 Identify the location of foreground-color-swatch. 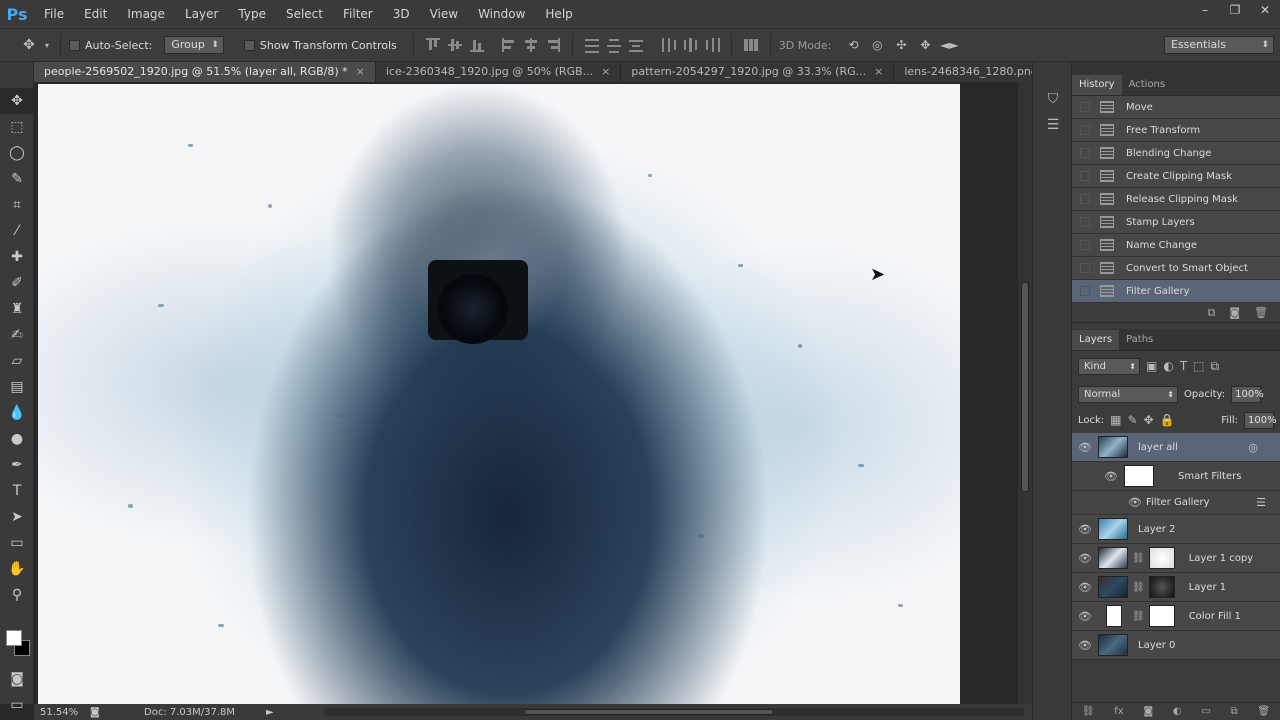
(14, 638).